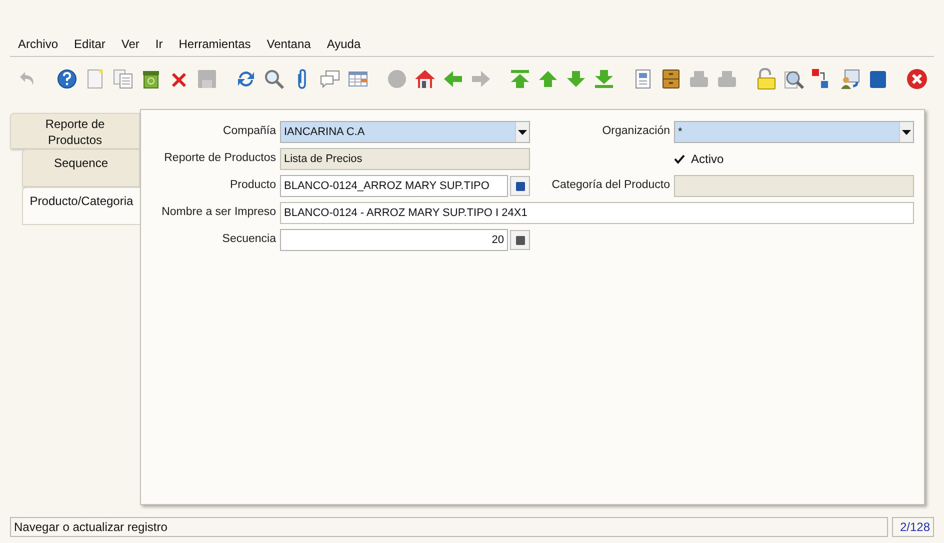 This screenshot has height=543, width=944. Describe the element at coordinates (425, 79) in the screenshot. I see `home-icon` at that location.